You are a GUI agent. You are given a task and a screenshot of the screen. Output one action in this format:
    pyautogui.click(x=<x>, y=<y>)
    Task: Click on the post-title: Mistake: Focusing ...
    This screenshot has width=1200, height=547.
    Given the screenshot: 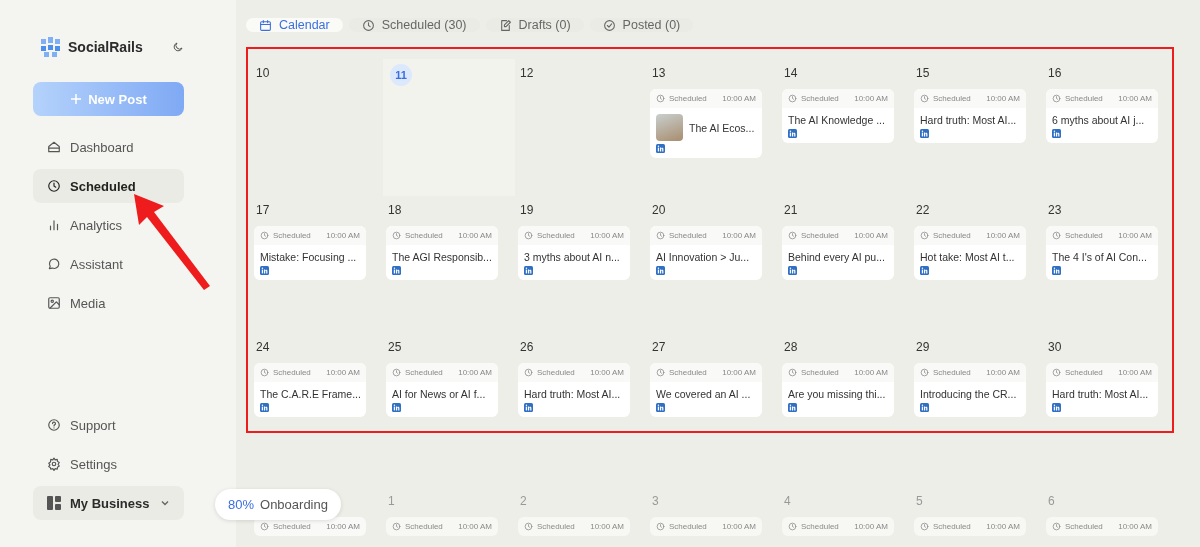 What is the action you would take?
    pyautogui.click(x=308, y=257)
    